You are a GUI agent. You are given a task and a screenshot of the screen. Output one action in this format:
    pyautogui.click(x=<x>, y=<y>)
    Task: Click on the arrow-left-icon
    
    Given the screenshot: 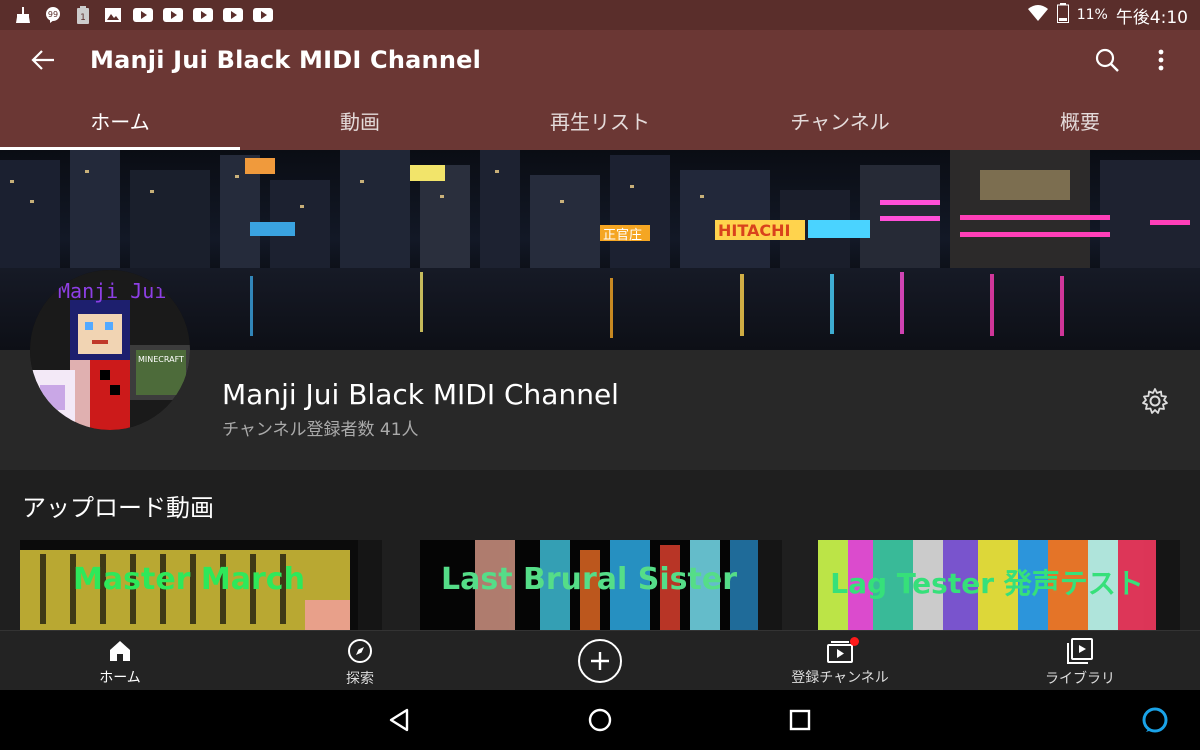 What is the action you would take?
    pyautogui.click(x=42, y=60)
    